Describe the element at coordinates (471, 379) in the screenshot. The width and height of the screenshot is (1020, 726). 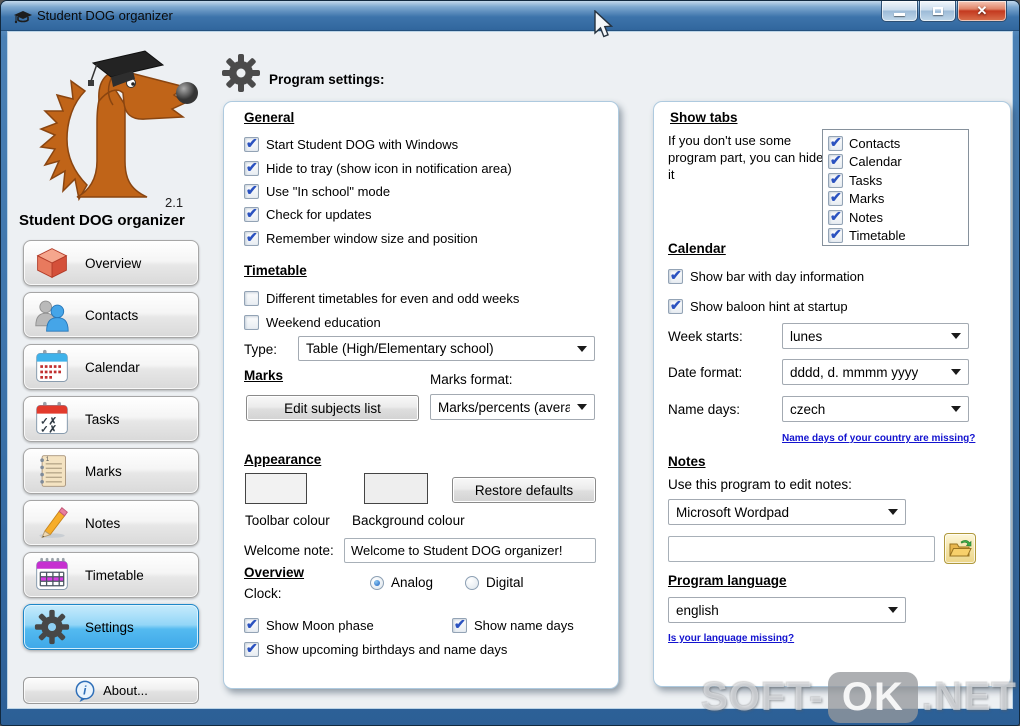
I see `marks-format-label: Marks format:` at that location.